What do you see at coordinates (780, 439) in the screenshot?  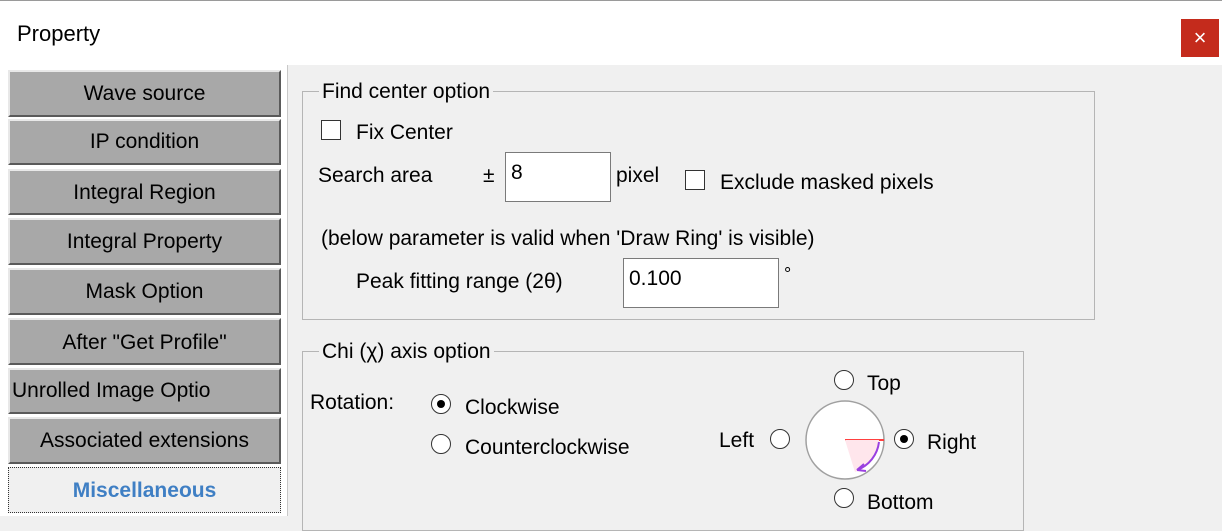 I see `left-radio` at bounding box center [780, 439].